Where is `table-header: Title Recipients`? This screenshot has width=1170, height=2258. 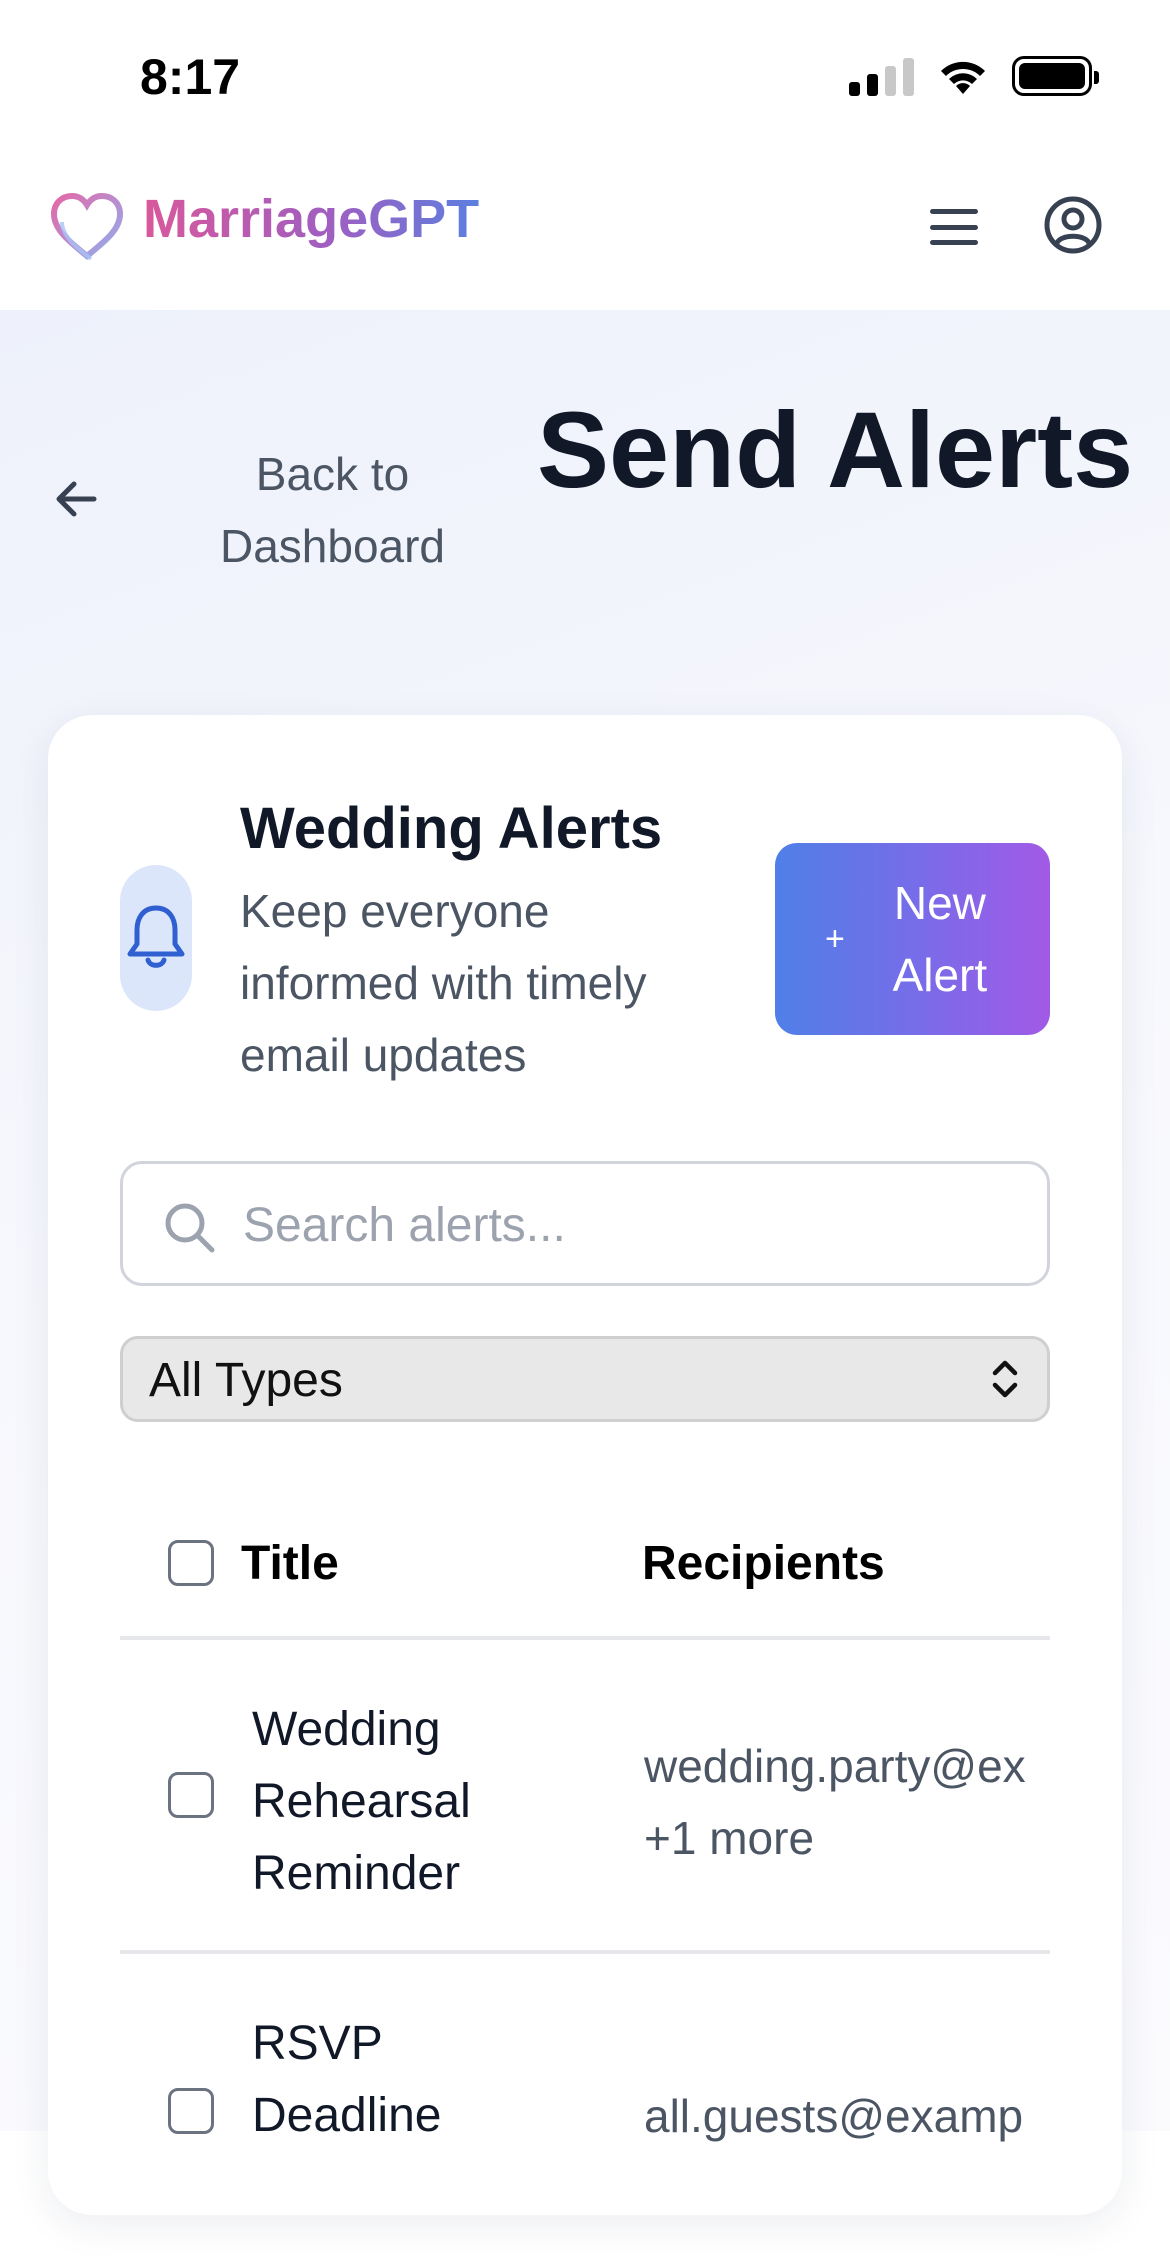
table-header: Title Recipients is located at coordinates (585, 1585).